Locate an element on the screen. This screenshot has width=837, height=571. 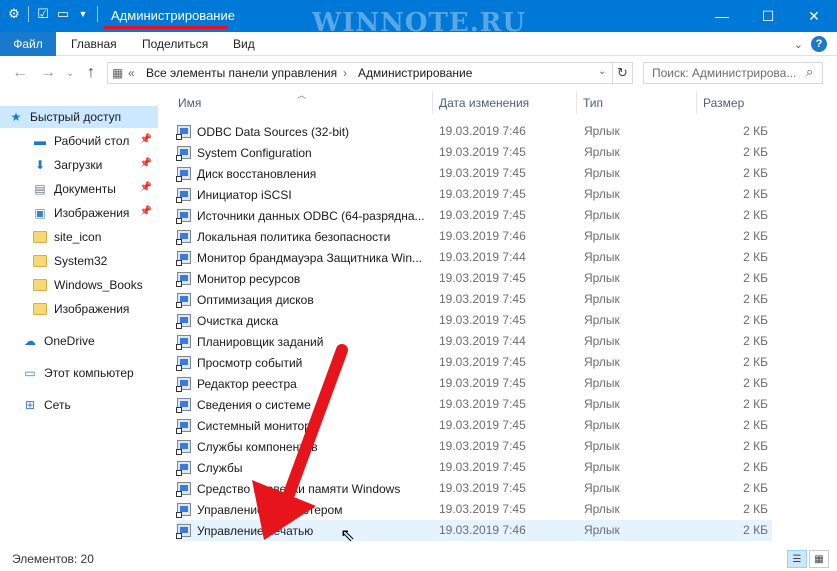
refresh-button: ↻ is located at coordinates (623, 73).